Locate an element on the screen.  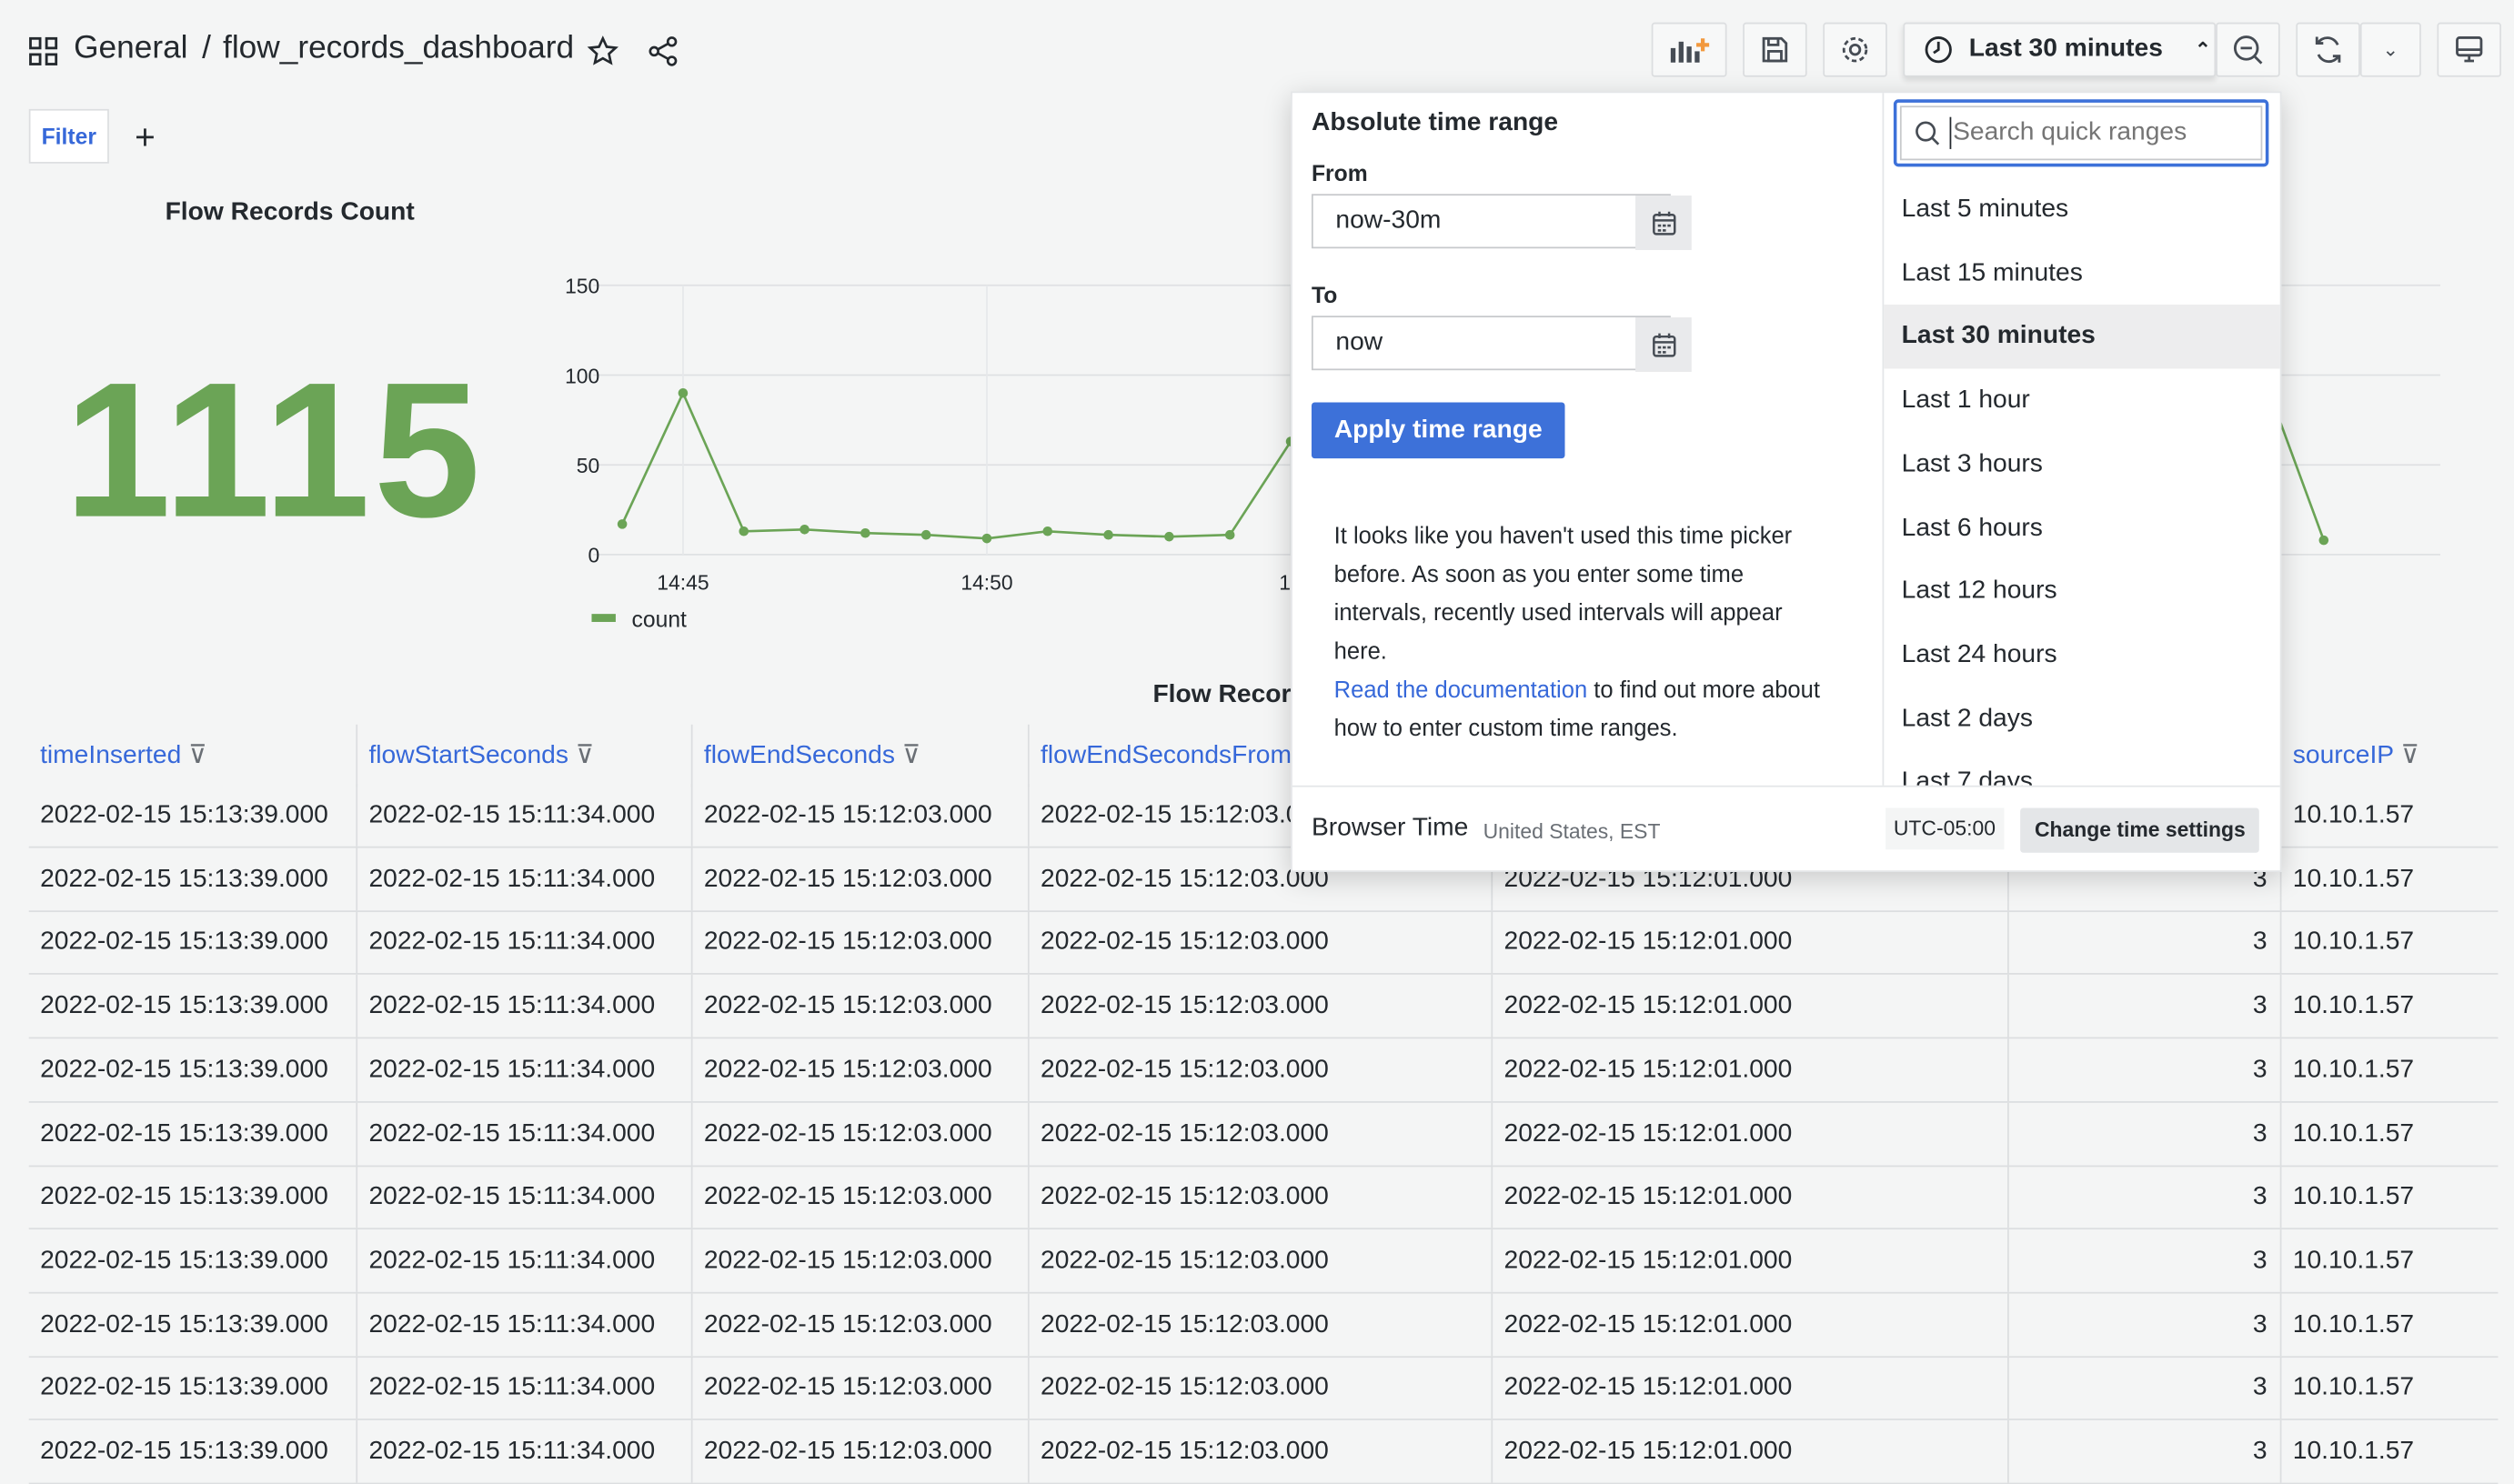
quick-range-item: Last 15 minutes is located at coordinates (2081, 274).